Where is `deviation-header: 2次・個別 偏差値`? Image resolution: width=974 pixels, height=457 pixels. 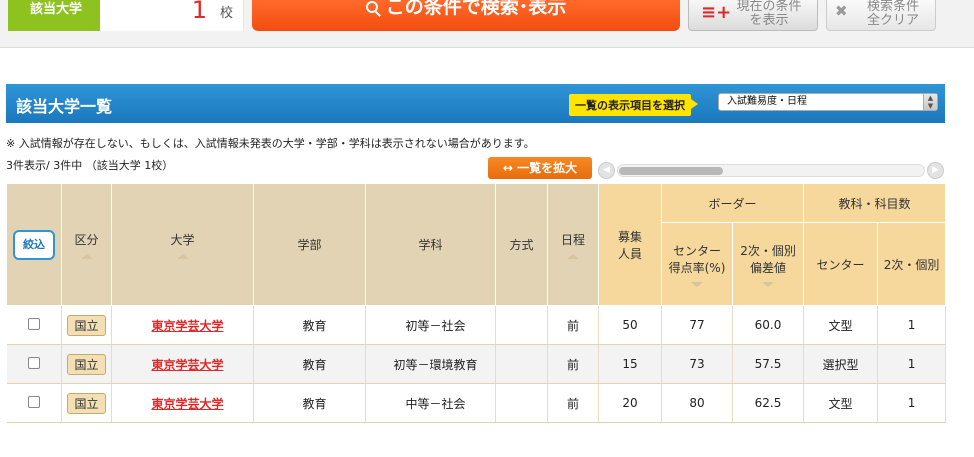 deviation-header: 2次・個別 偏差値 is located at coordinates (768, 264).